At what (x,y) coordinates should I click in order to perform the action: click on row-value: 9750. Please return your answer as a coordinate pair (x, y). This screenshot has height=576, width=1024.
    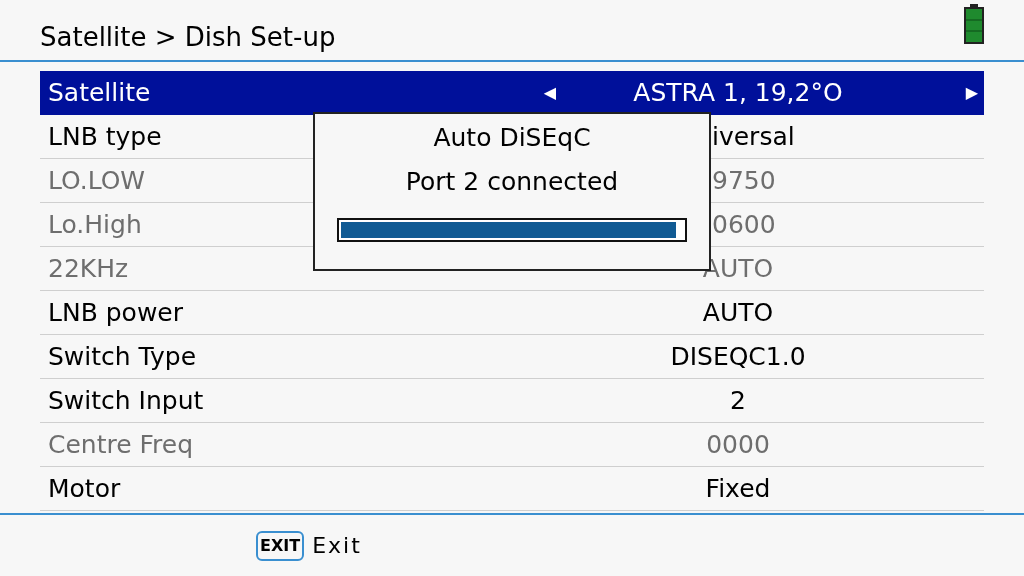
    Looking at the image, I should click on (744, 180).